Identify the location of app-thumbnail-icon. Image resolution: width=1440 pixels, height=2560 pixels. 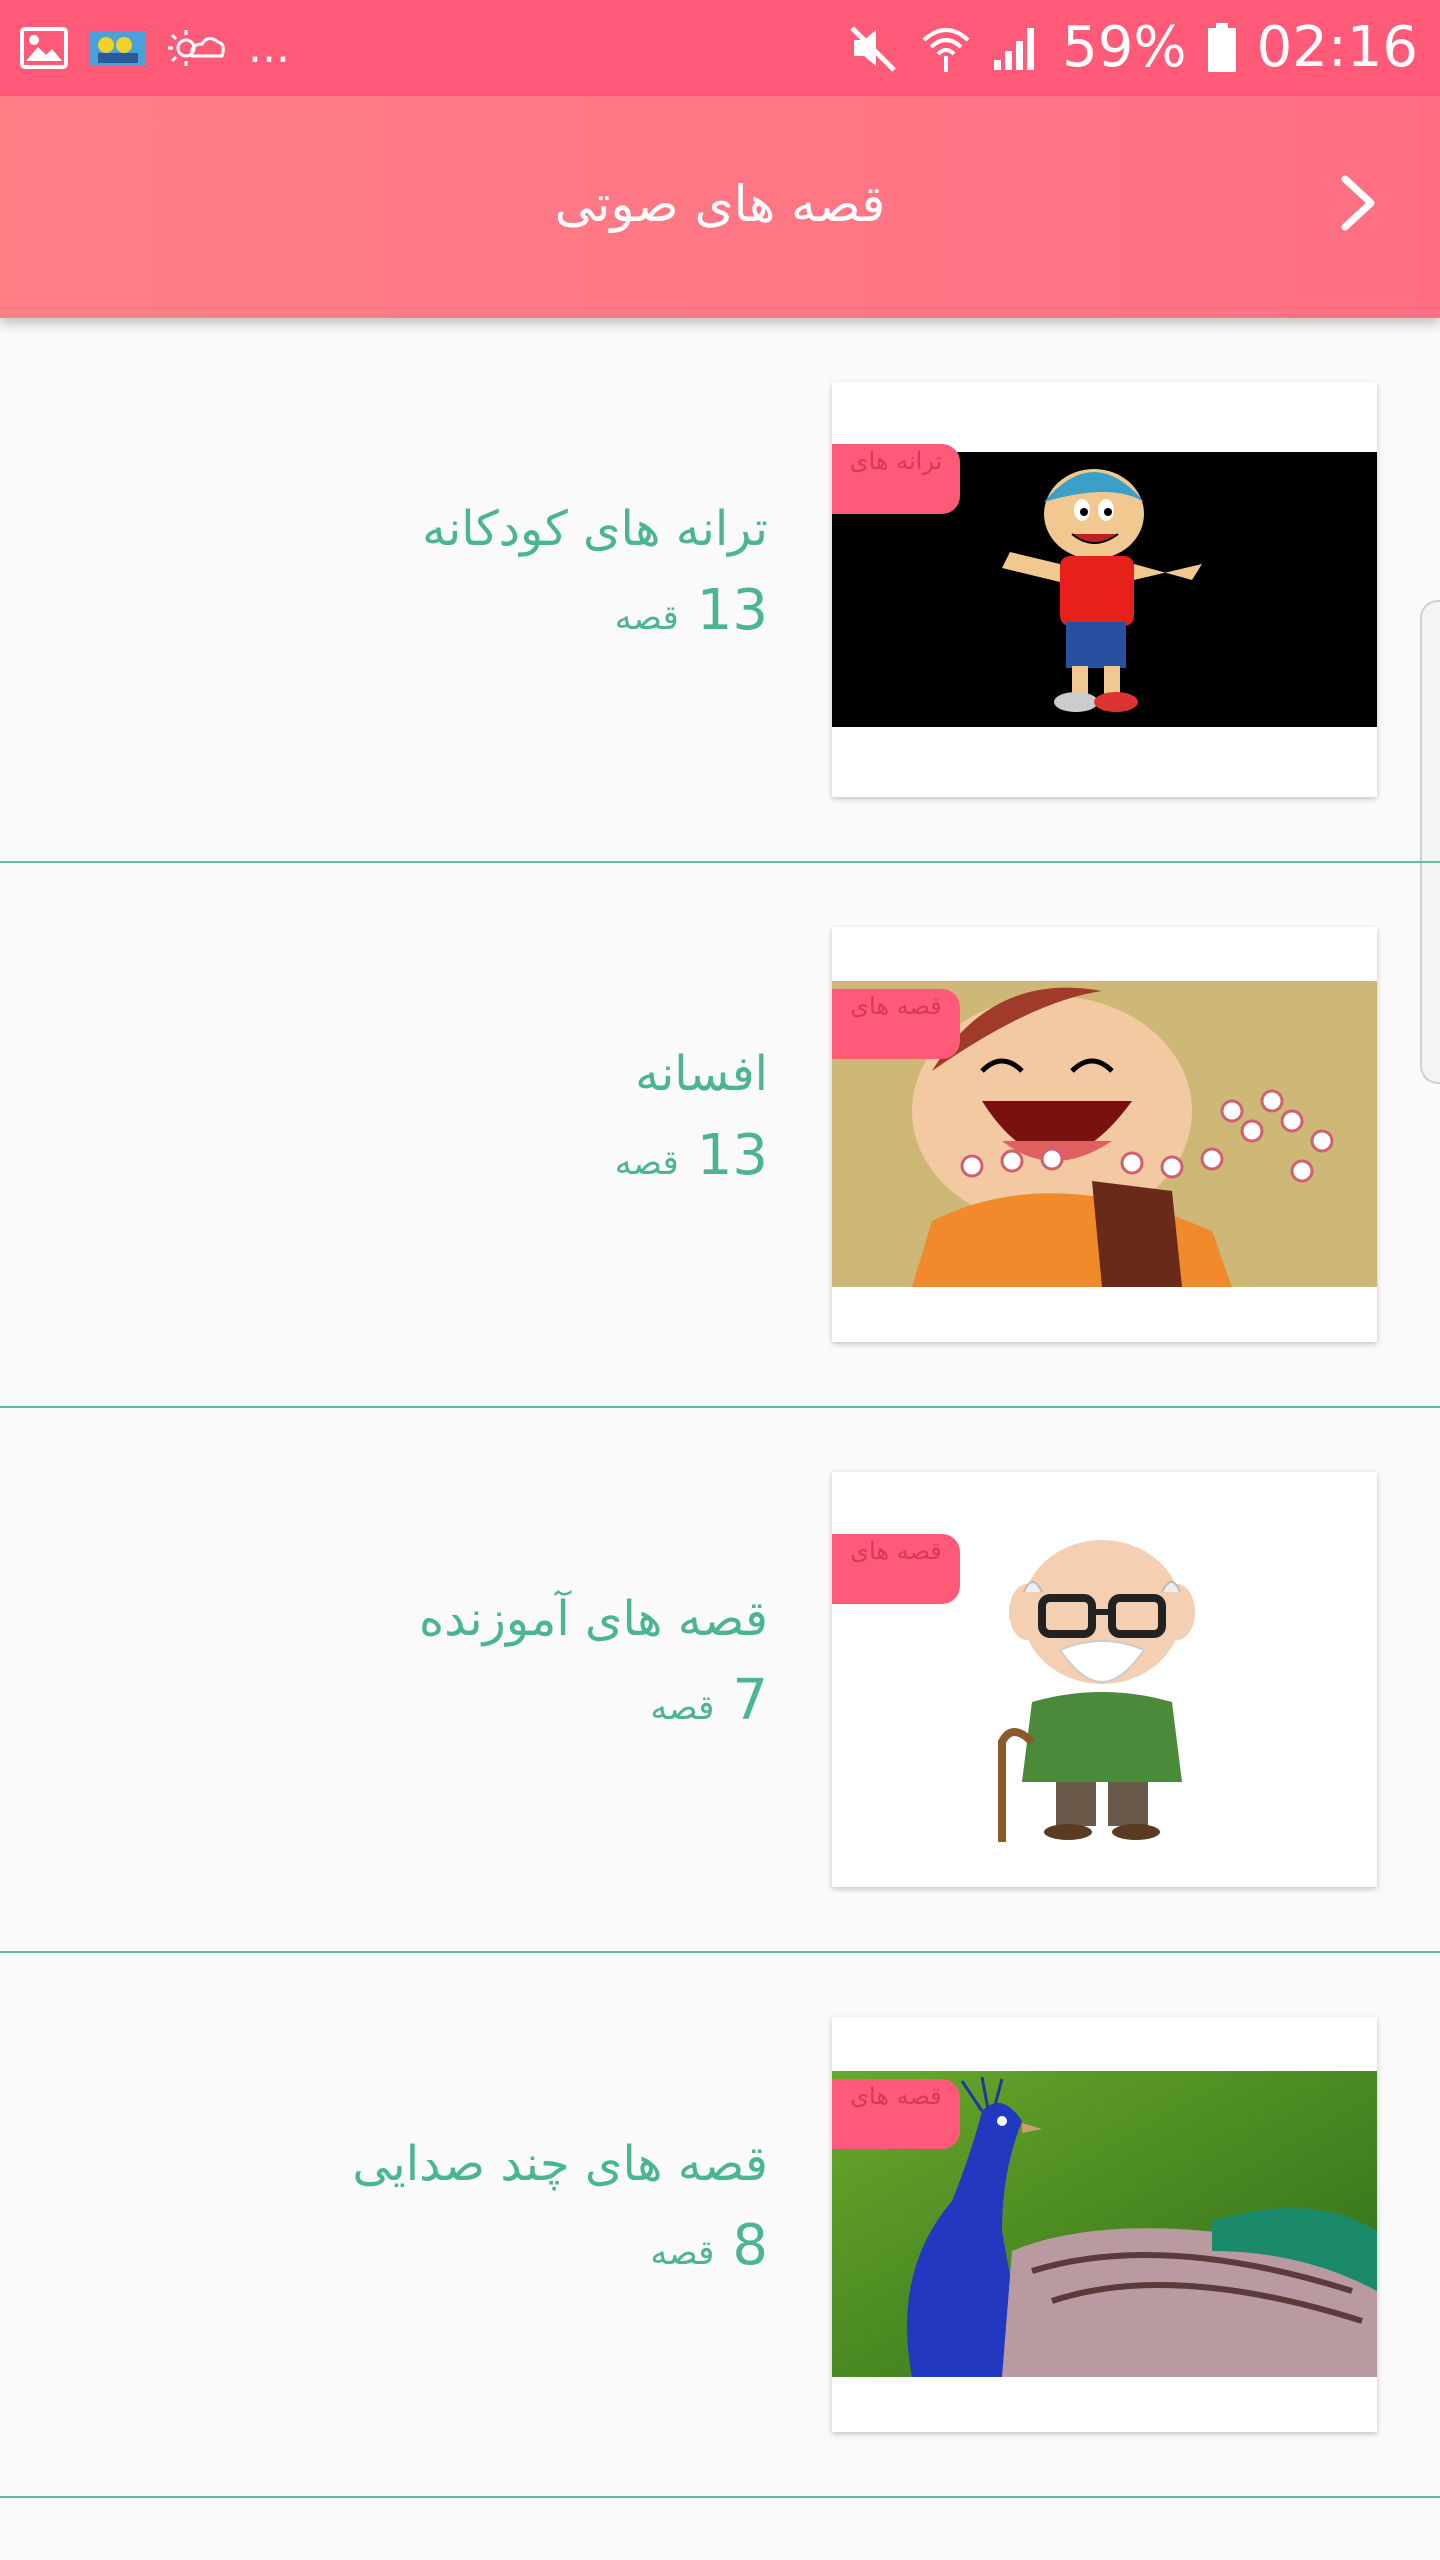
(118, 48).